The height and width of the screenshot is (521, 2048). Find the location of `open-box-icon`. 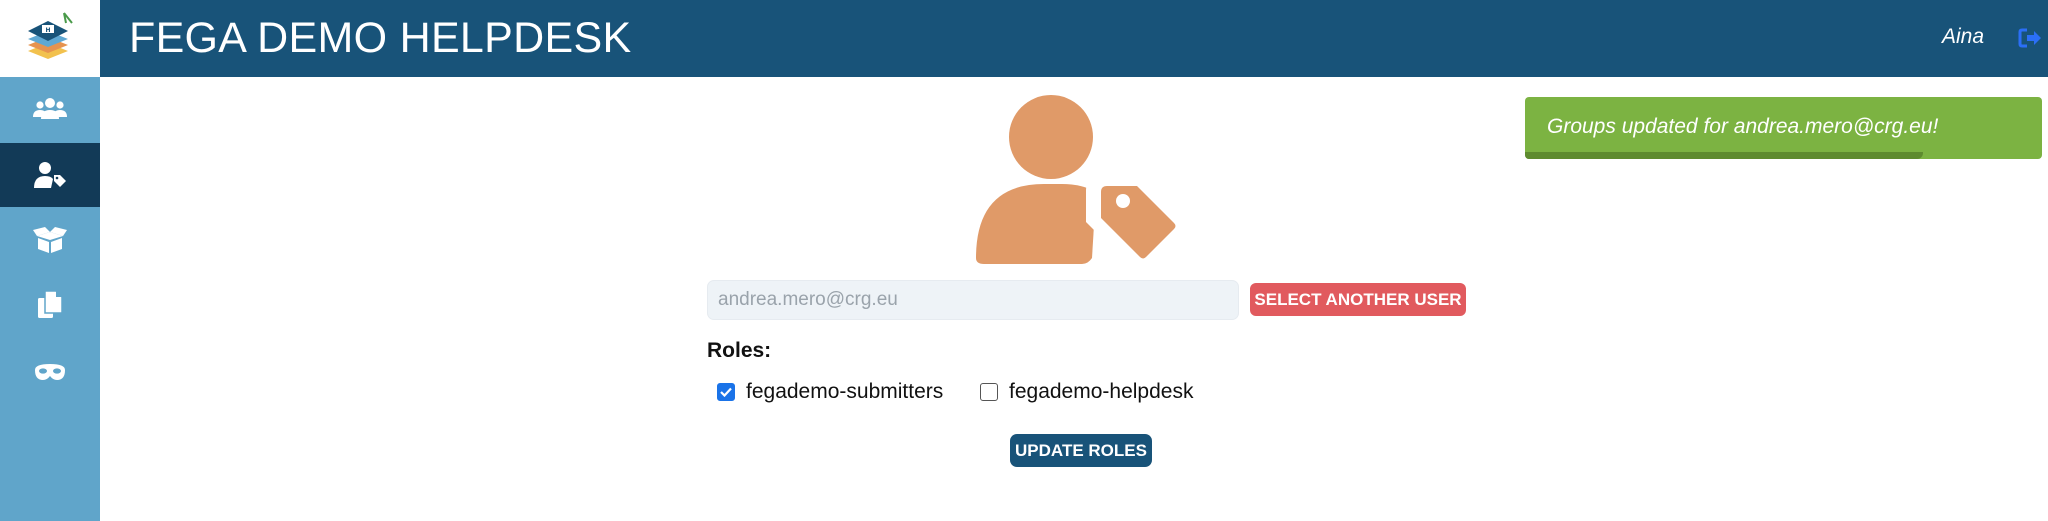

open-box-icon is located at coordinates (50, 240).